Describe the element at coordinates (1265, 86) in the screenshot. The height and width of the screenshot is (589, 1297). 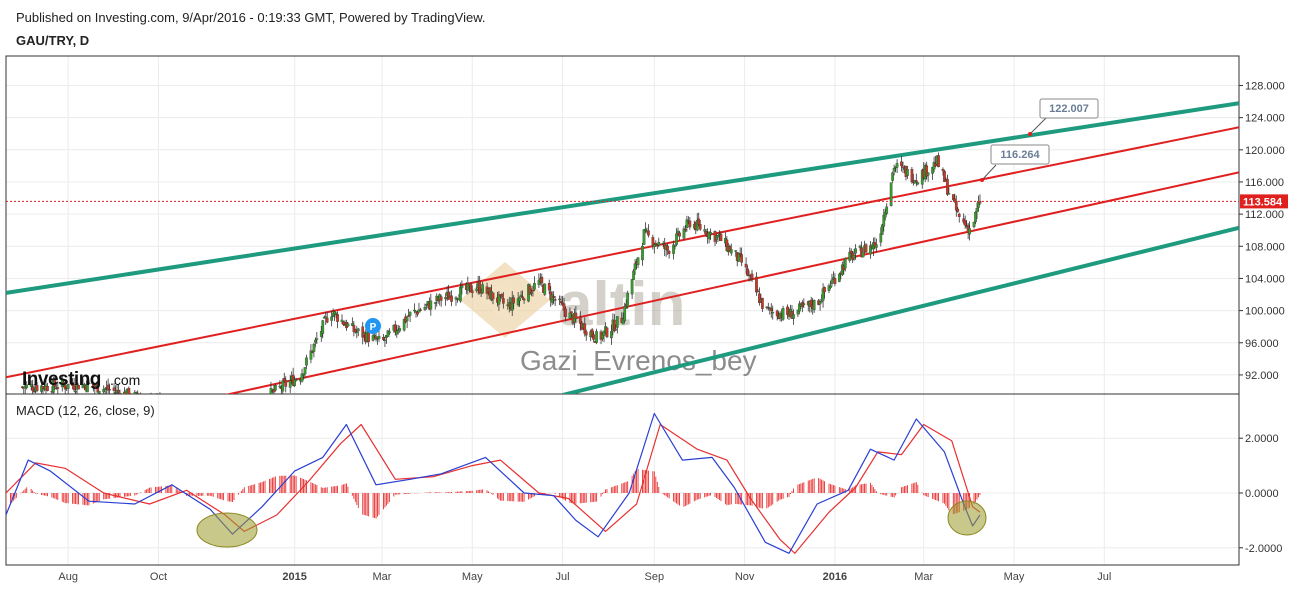
I see `y-tick-label: 128.000` at that location.